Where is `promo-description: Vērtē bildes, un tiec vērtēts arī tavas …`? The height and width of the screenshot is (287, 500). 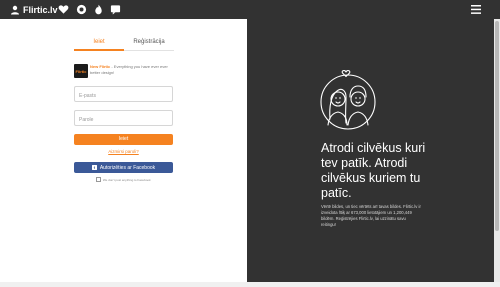
promo-description: Vērtē bildes, un tiec vērtēts arī tavas … is located at coordinates (371, 215).